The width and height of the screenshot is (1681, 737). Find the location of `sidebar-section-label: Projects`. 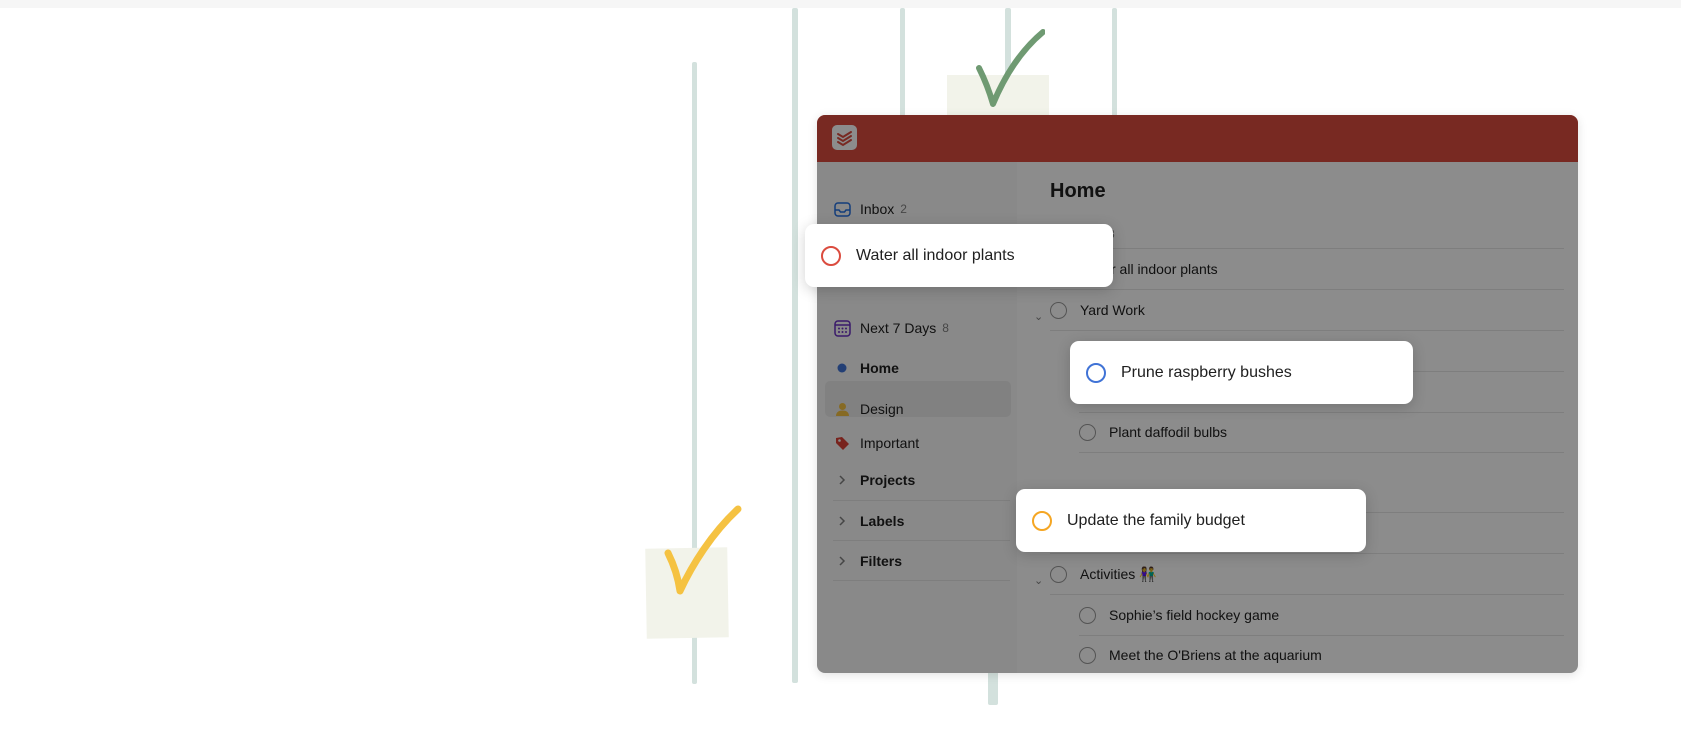

sidebar-section-label: Projects is located at coordinates (888, 480).